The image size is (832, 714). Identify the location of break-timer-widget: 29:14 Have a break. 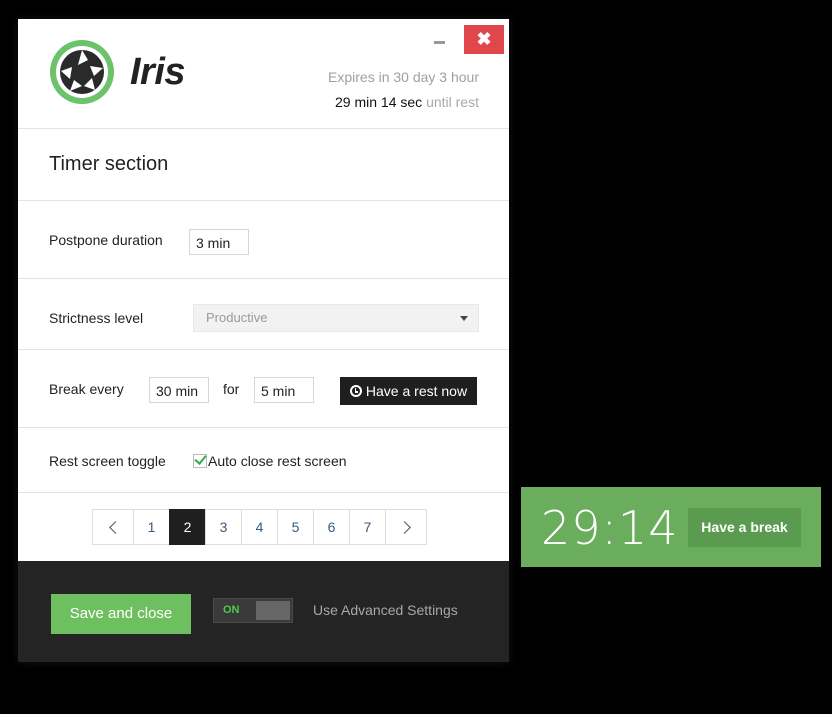
(671, 527).